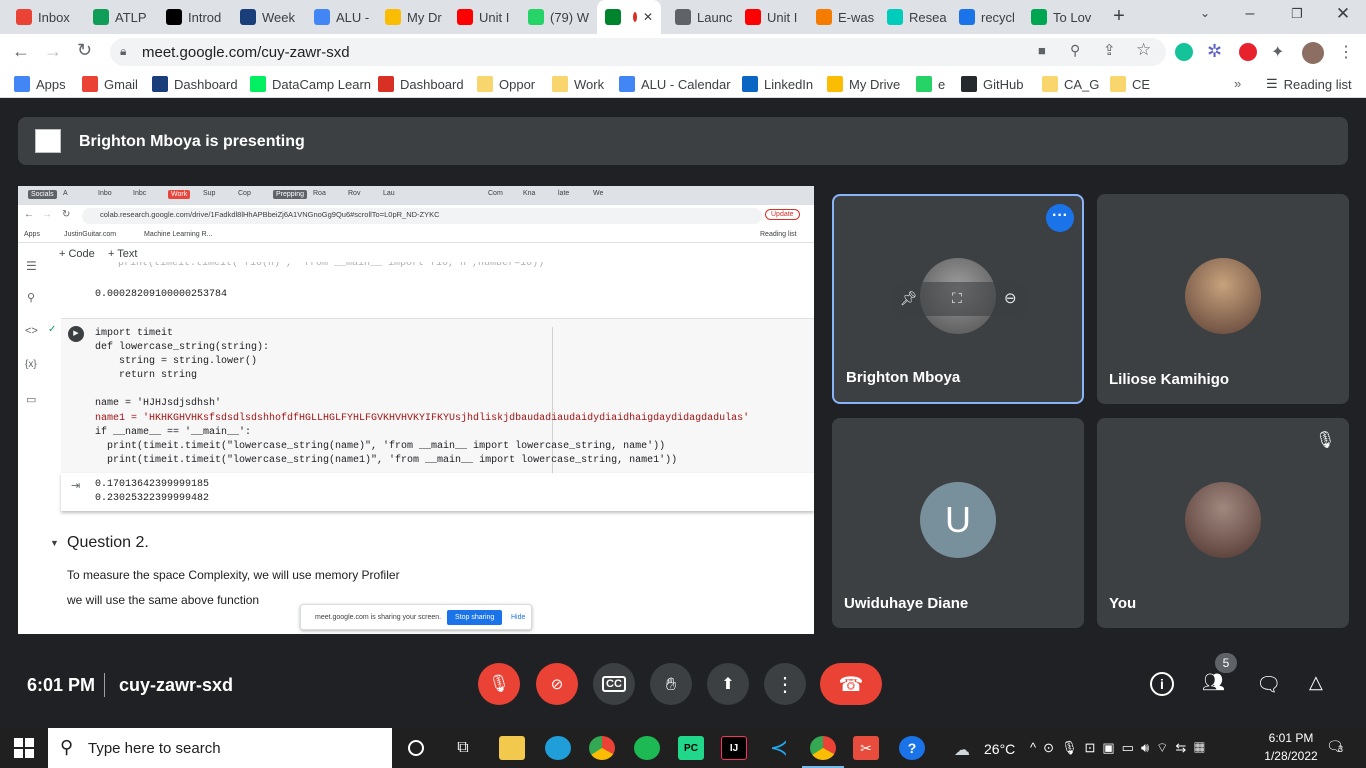 The height and width of the screenshot is (768, 1366). I want to click on end-call-icon: ☎, so click(851, 684).